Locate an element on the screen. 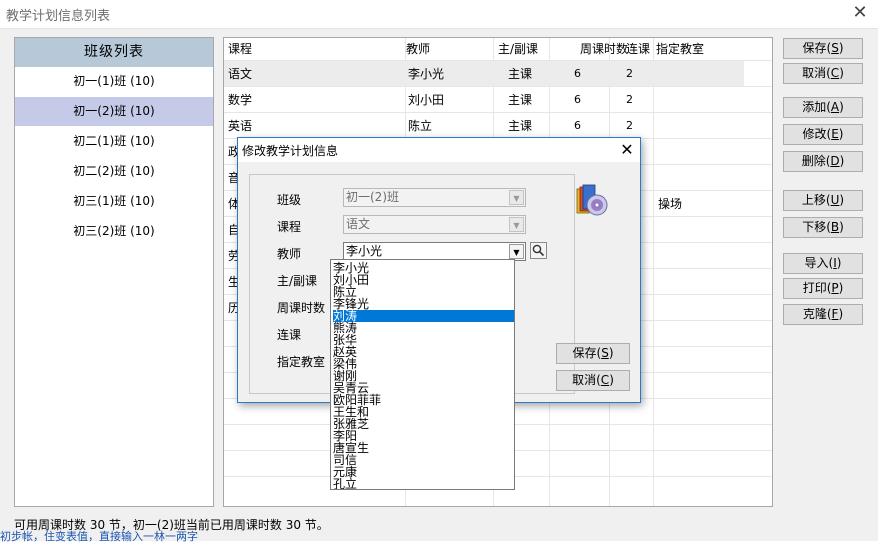 Image resolution: width=878 pixels, height=544 pixels. grid-cell-room: 操场 is located at coordinates (670, 204).